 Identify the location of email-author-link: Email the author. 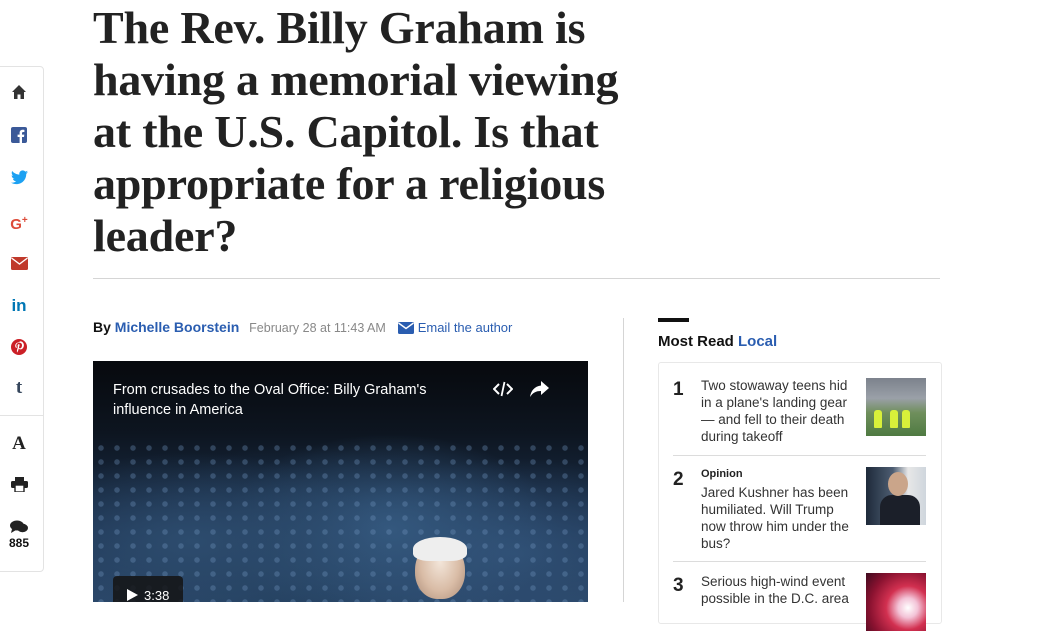
(455, 327).